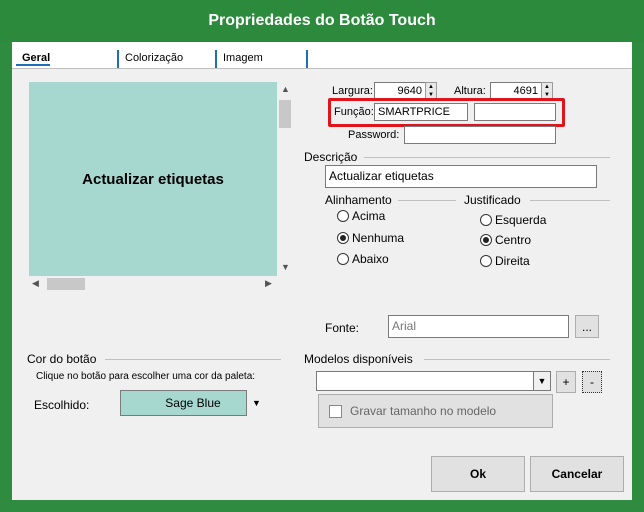  Describe the element at coordinates (461, 176) in the screenshot. I see `description-field: Actualizar etiquetas` at that location.